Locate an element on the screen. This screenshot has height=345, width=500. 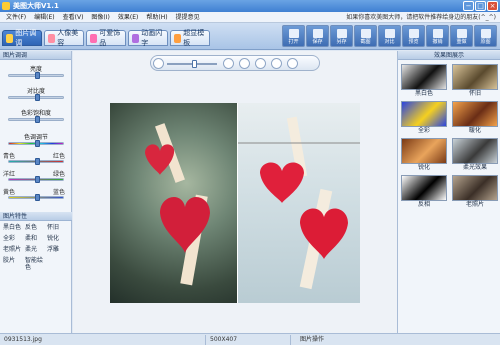
original-icon is located at coordinates (485, 33).